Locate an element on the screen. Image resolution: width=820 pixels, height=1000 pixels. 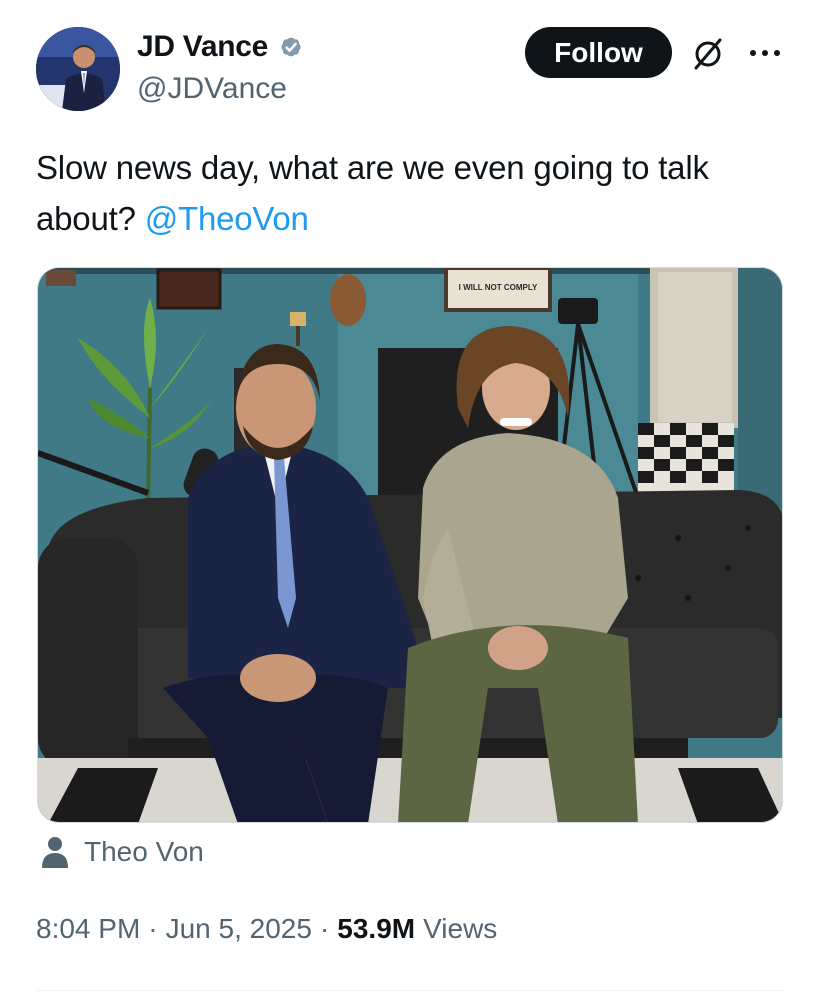
wall-sign-text: I WILL NOT COMPLY is located at coordinates (498, 287).